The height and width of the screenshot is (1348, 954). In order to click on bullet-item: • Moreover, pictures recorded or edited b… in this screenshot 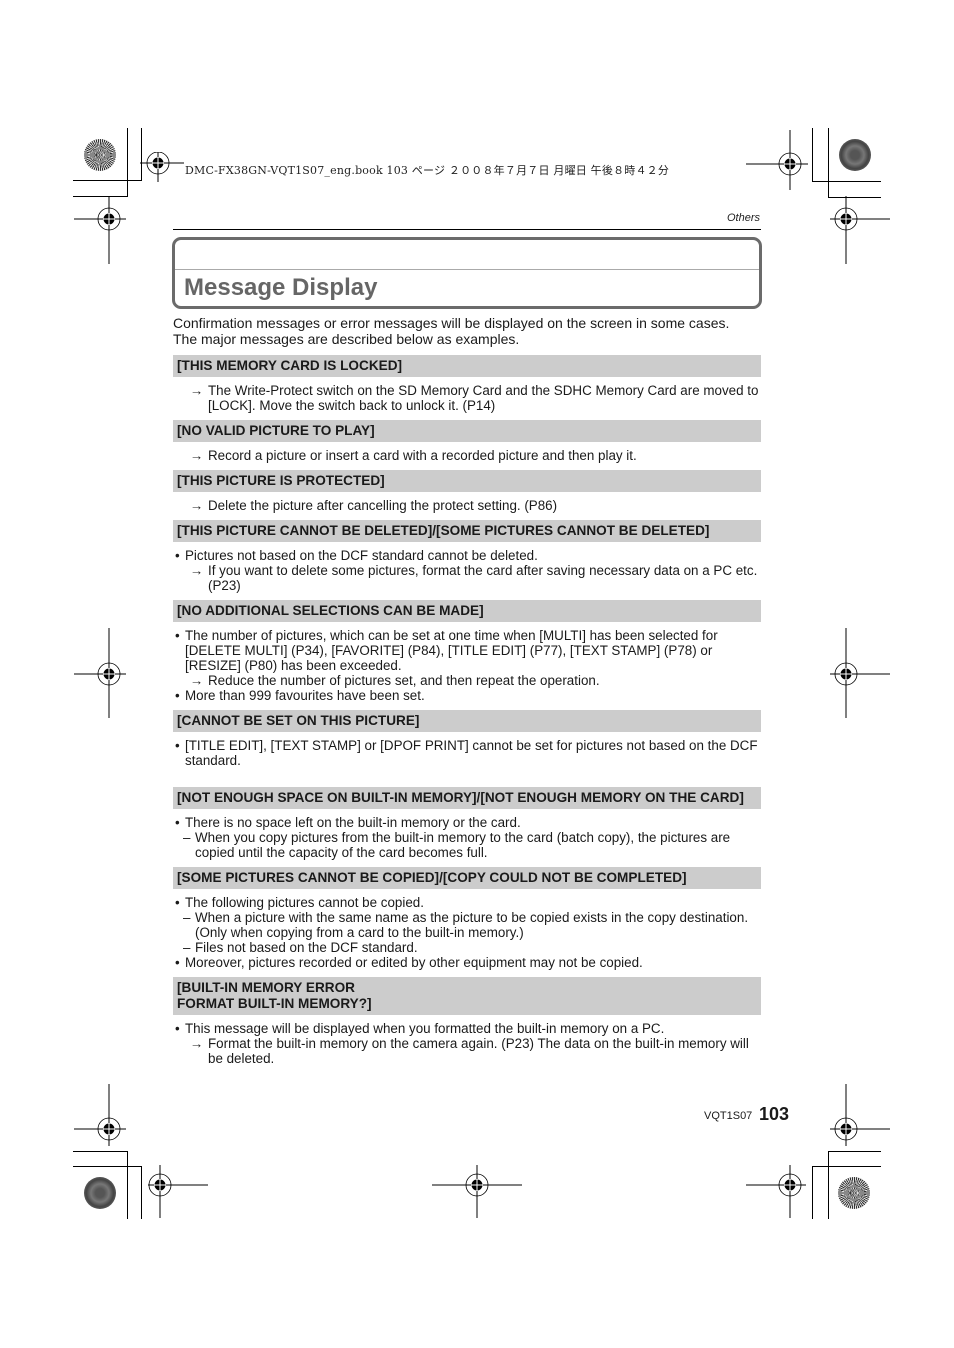, I will do `click(467, 962)`.